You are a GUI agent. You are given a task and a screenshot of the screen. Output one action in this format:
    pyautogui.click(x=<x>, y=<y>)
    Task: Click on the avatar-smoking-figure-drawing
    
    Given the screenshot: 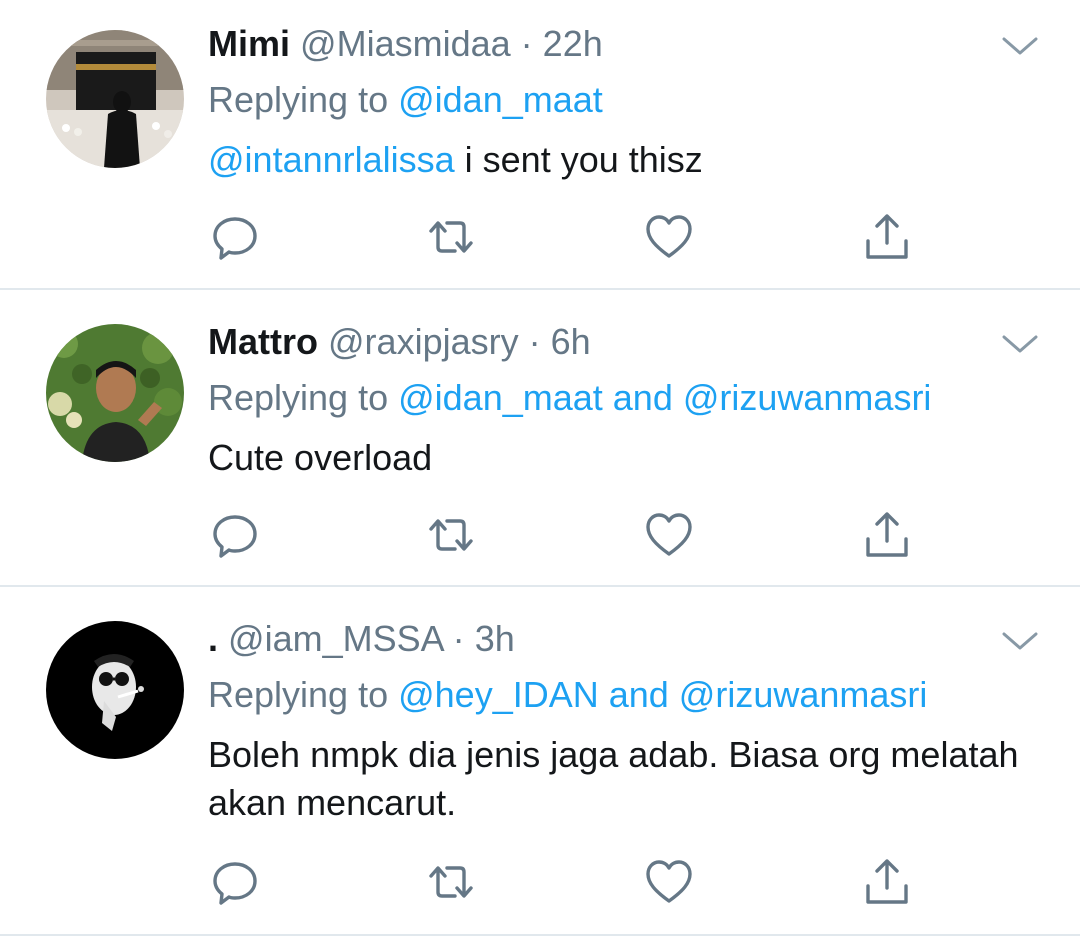 What is the action you would take?
    pyautogui.click(x=115, y=690)
    